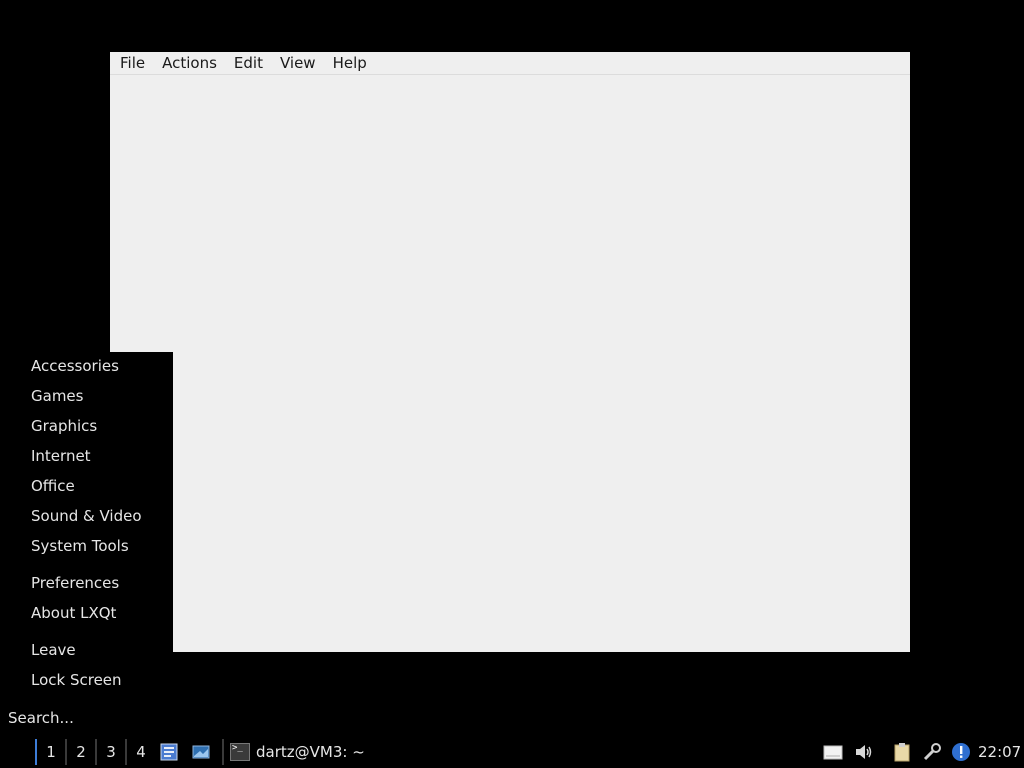 The image size is (1024, 768). What do you see at coordinates (247, 63) in the screenshot?
I see `menu-edit: Edit` at bounding box center [247, 63].